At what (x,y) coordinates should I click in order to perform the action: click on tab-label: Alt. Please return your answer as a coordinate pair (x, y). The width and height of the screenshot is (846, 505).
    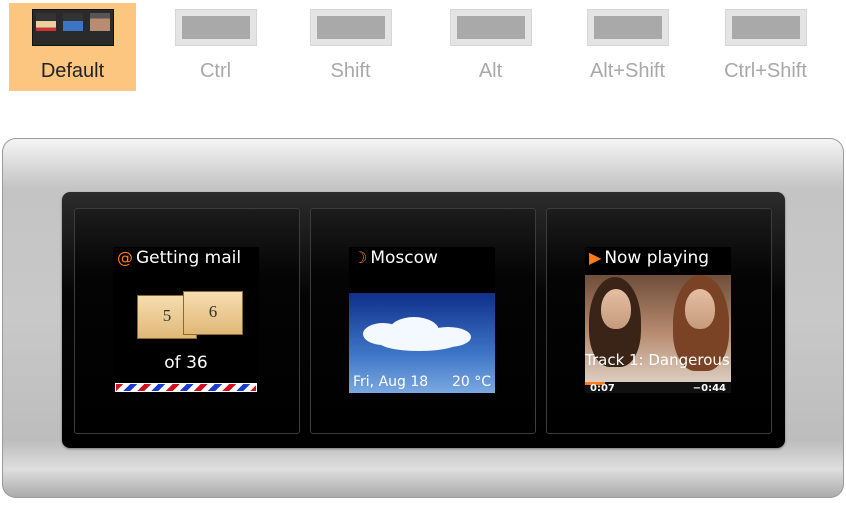
    Looking at the image, I should click on (490, 71).